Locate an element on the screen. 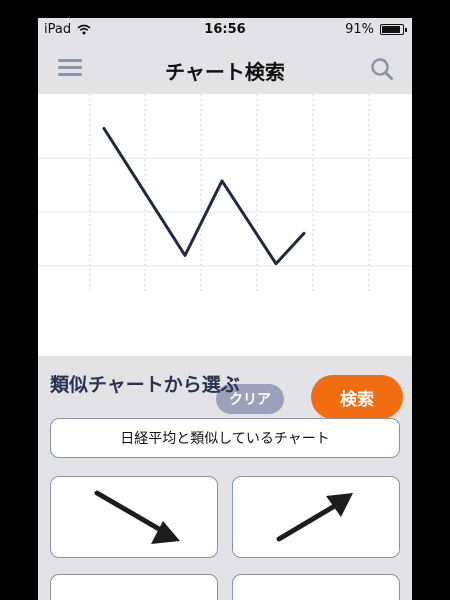  similar-chart-card-up is located at coordinates (316, 517).